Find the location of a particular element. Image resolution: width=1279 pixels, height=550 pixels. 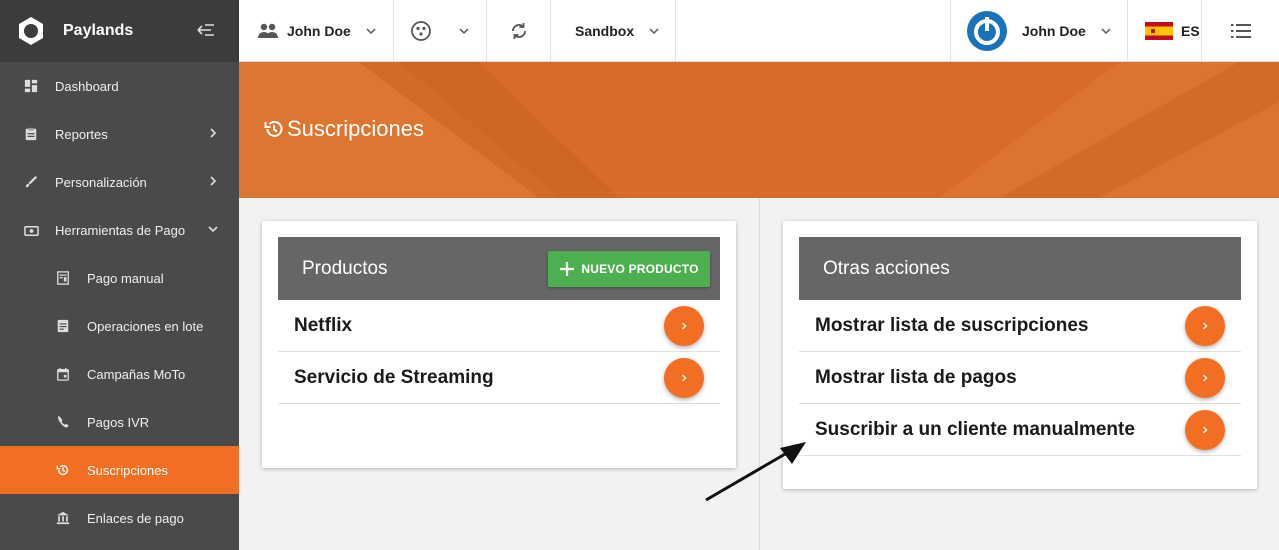

sidebar-item-personalizacion: Personalización is located at coordinates (119, 182).